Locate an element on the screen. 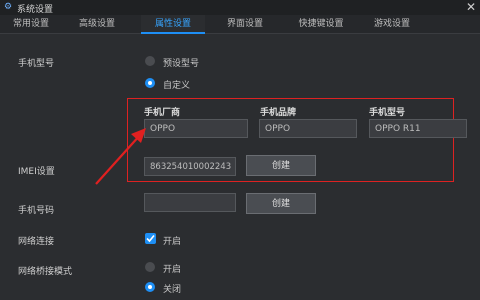  settings-app-icon: ⚙ is located at coordinates (8, 7).